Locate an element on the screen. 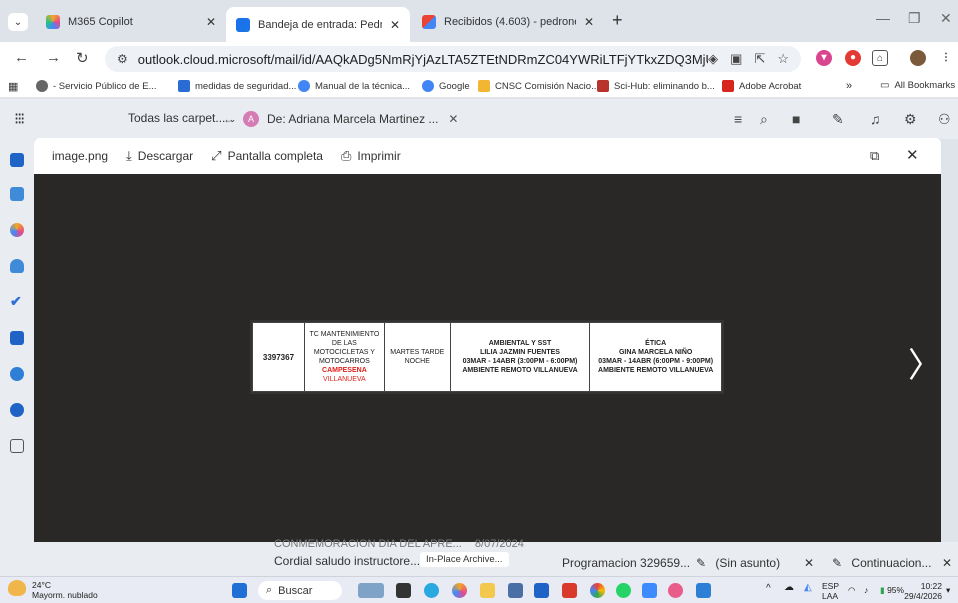 This screenshot has width=958, height=603. store-icon is located at coordinates (515, 590).